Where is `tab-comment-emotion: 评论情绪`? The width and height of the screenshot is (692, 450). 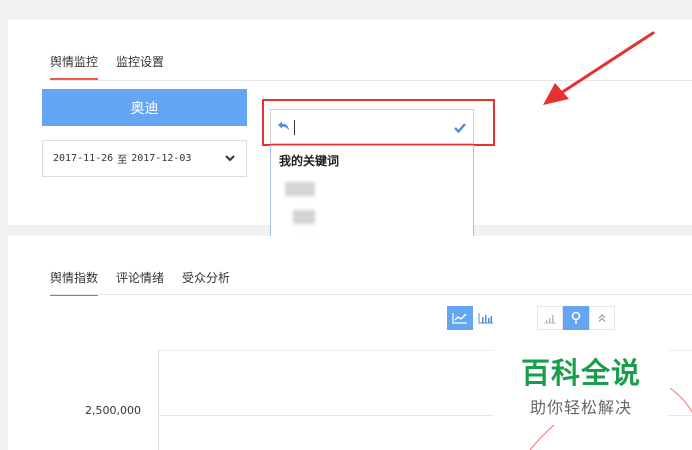
tab-comment-emotion: 评论情绪 is located at coordinates (140, 282).